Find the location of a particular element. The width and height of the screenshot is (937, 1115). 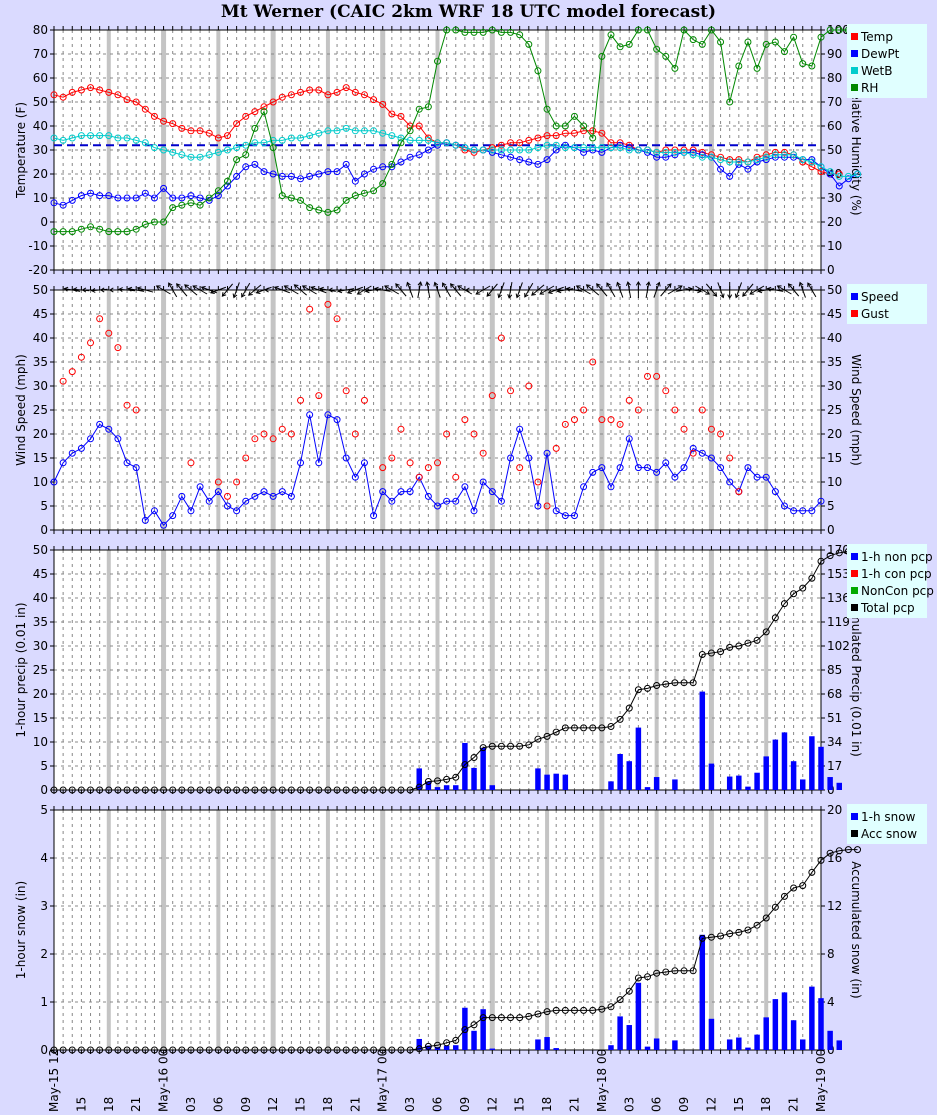

y-tick-label-left: 70 is located at coordinates (40, 54).